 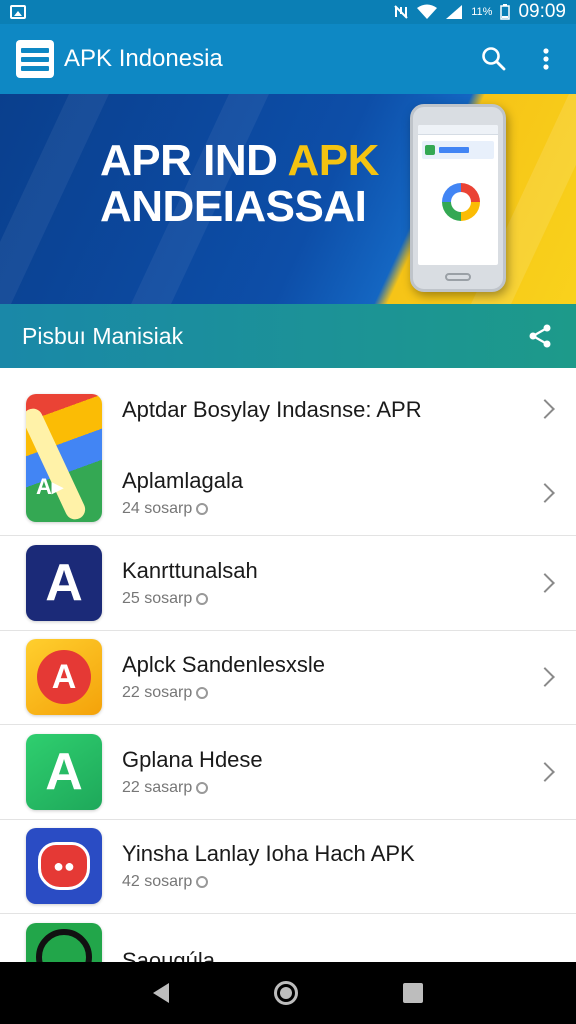 What do you see at coordinates (64, 866) in the screenshot?
I see `shield-app-icon: ●●` at bounding box center [64, 866].